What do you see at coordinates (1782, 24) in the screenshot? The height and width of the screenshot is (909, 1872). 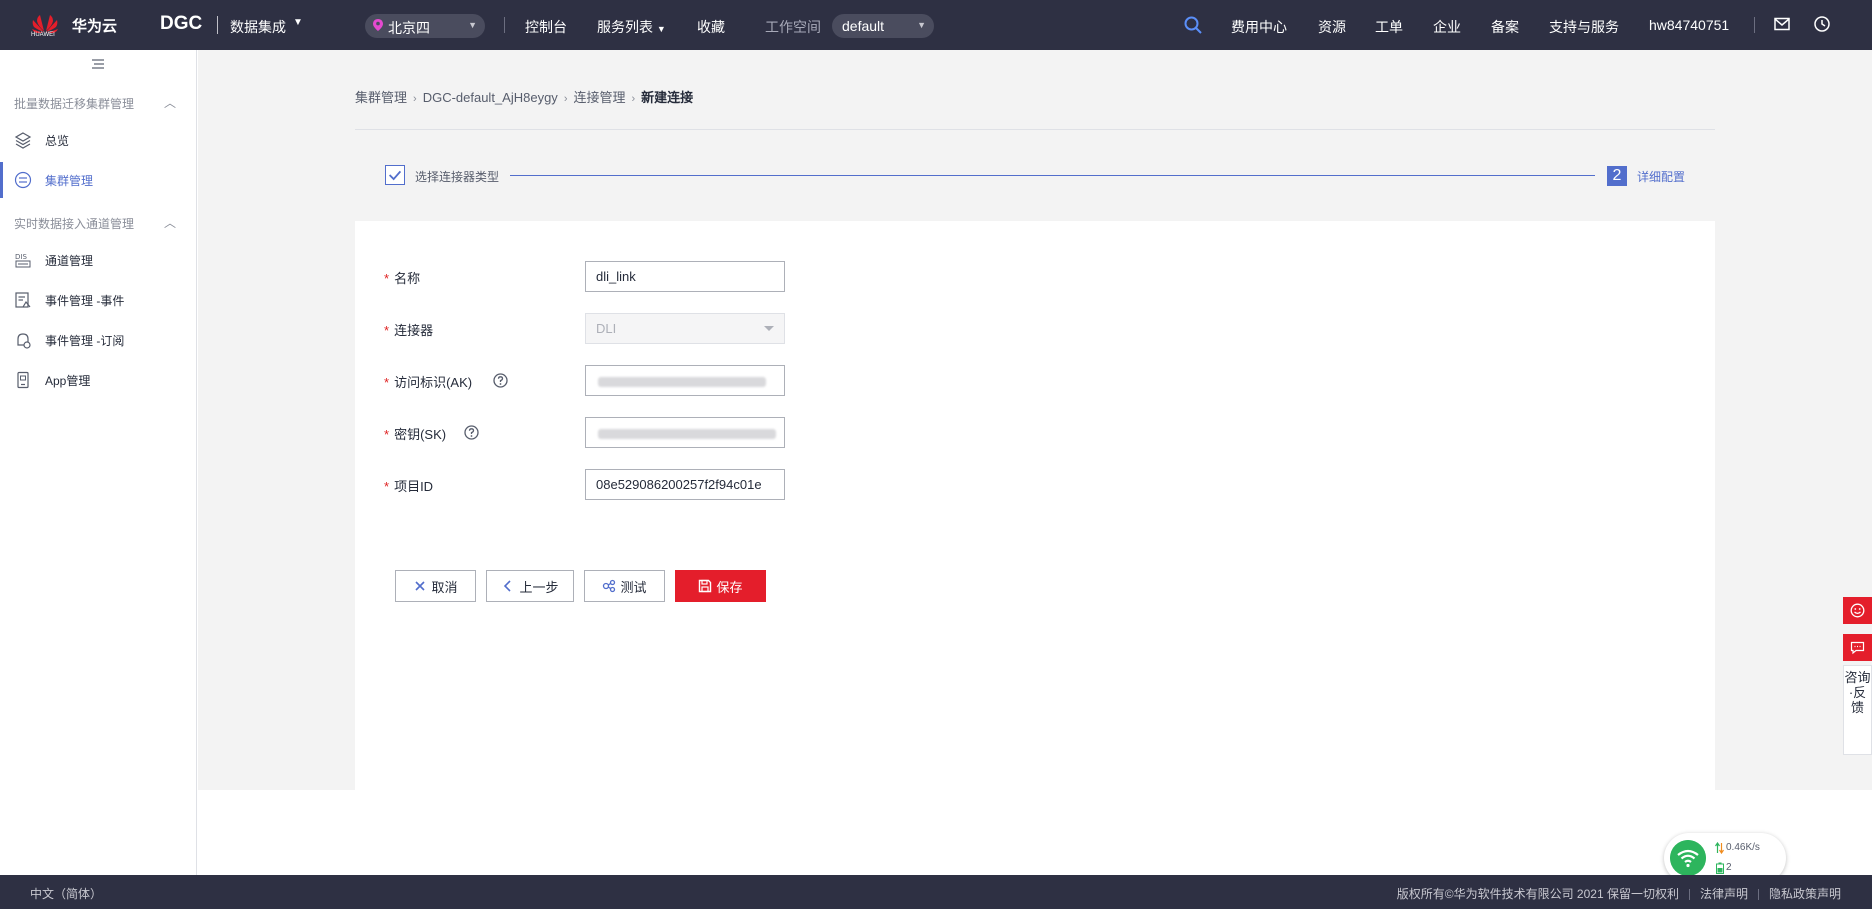 I see `mail-icon` at bounding box center [1782, 24].